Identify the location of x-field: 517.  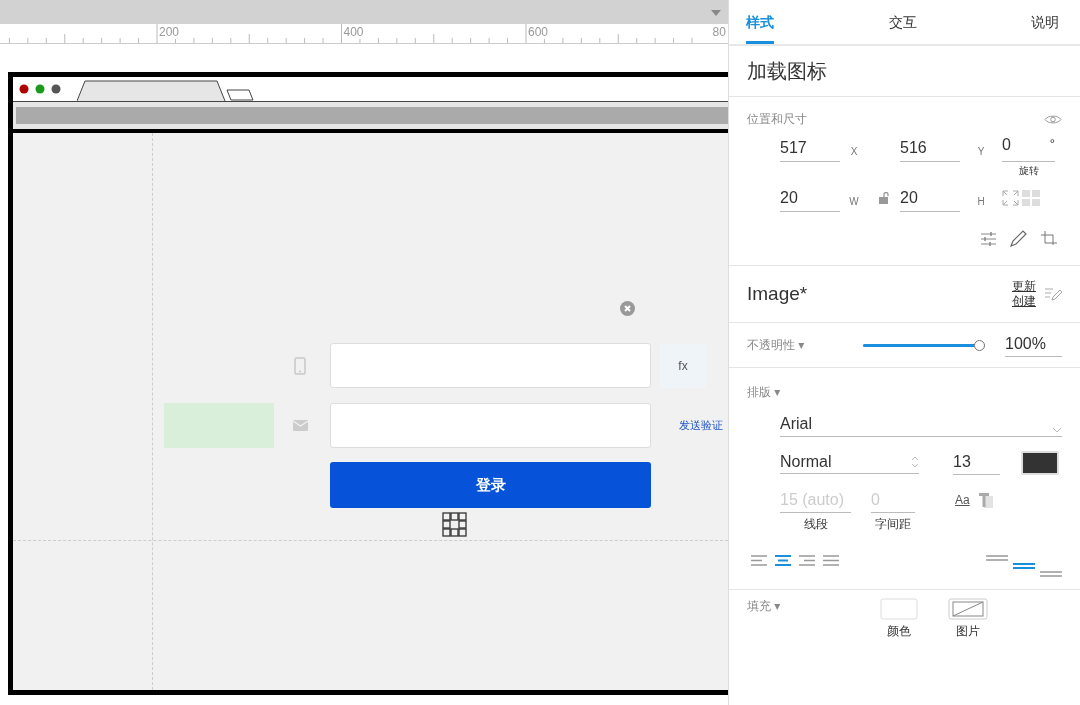
(810, 149).